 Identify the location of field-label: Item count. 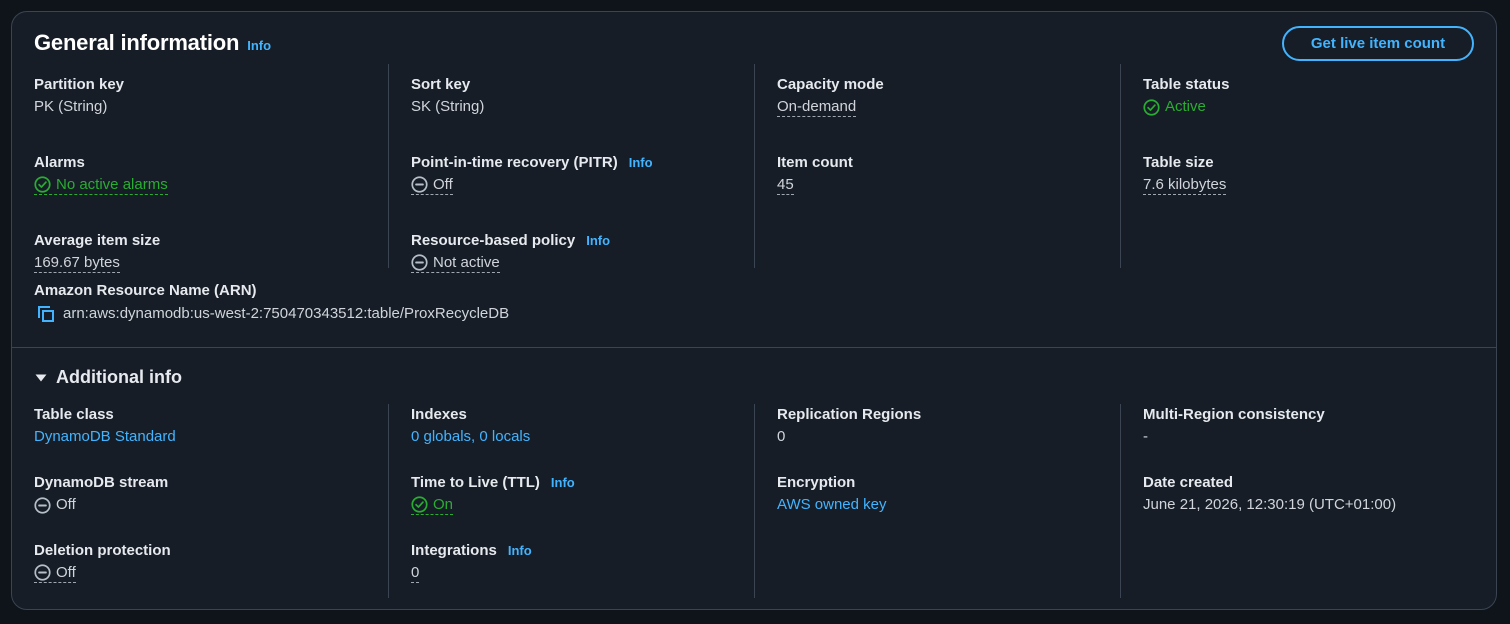
(815, 162).